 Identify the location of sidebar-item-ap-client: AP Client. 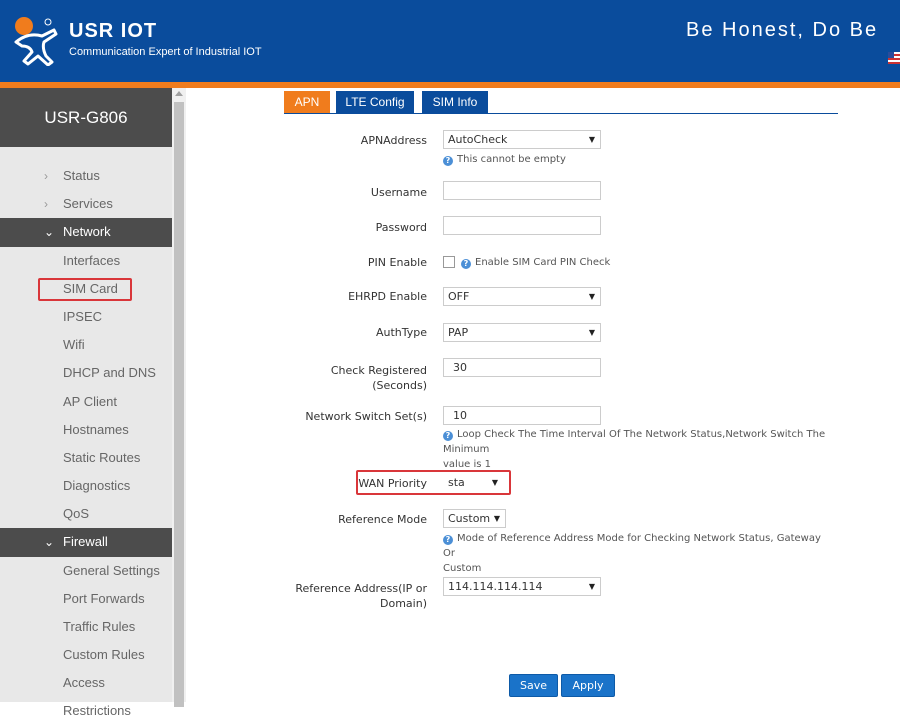
(86, 402).